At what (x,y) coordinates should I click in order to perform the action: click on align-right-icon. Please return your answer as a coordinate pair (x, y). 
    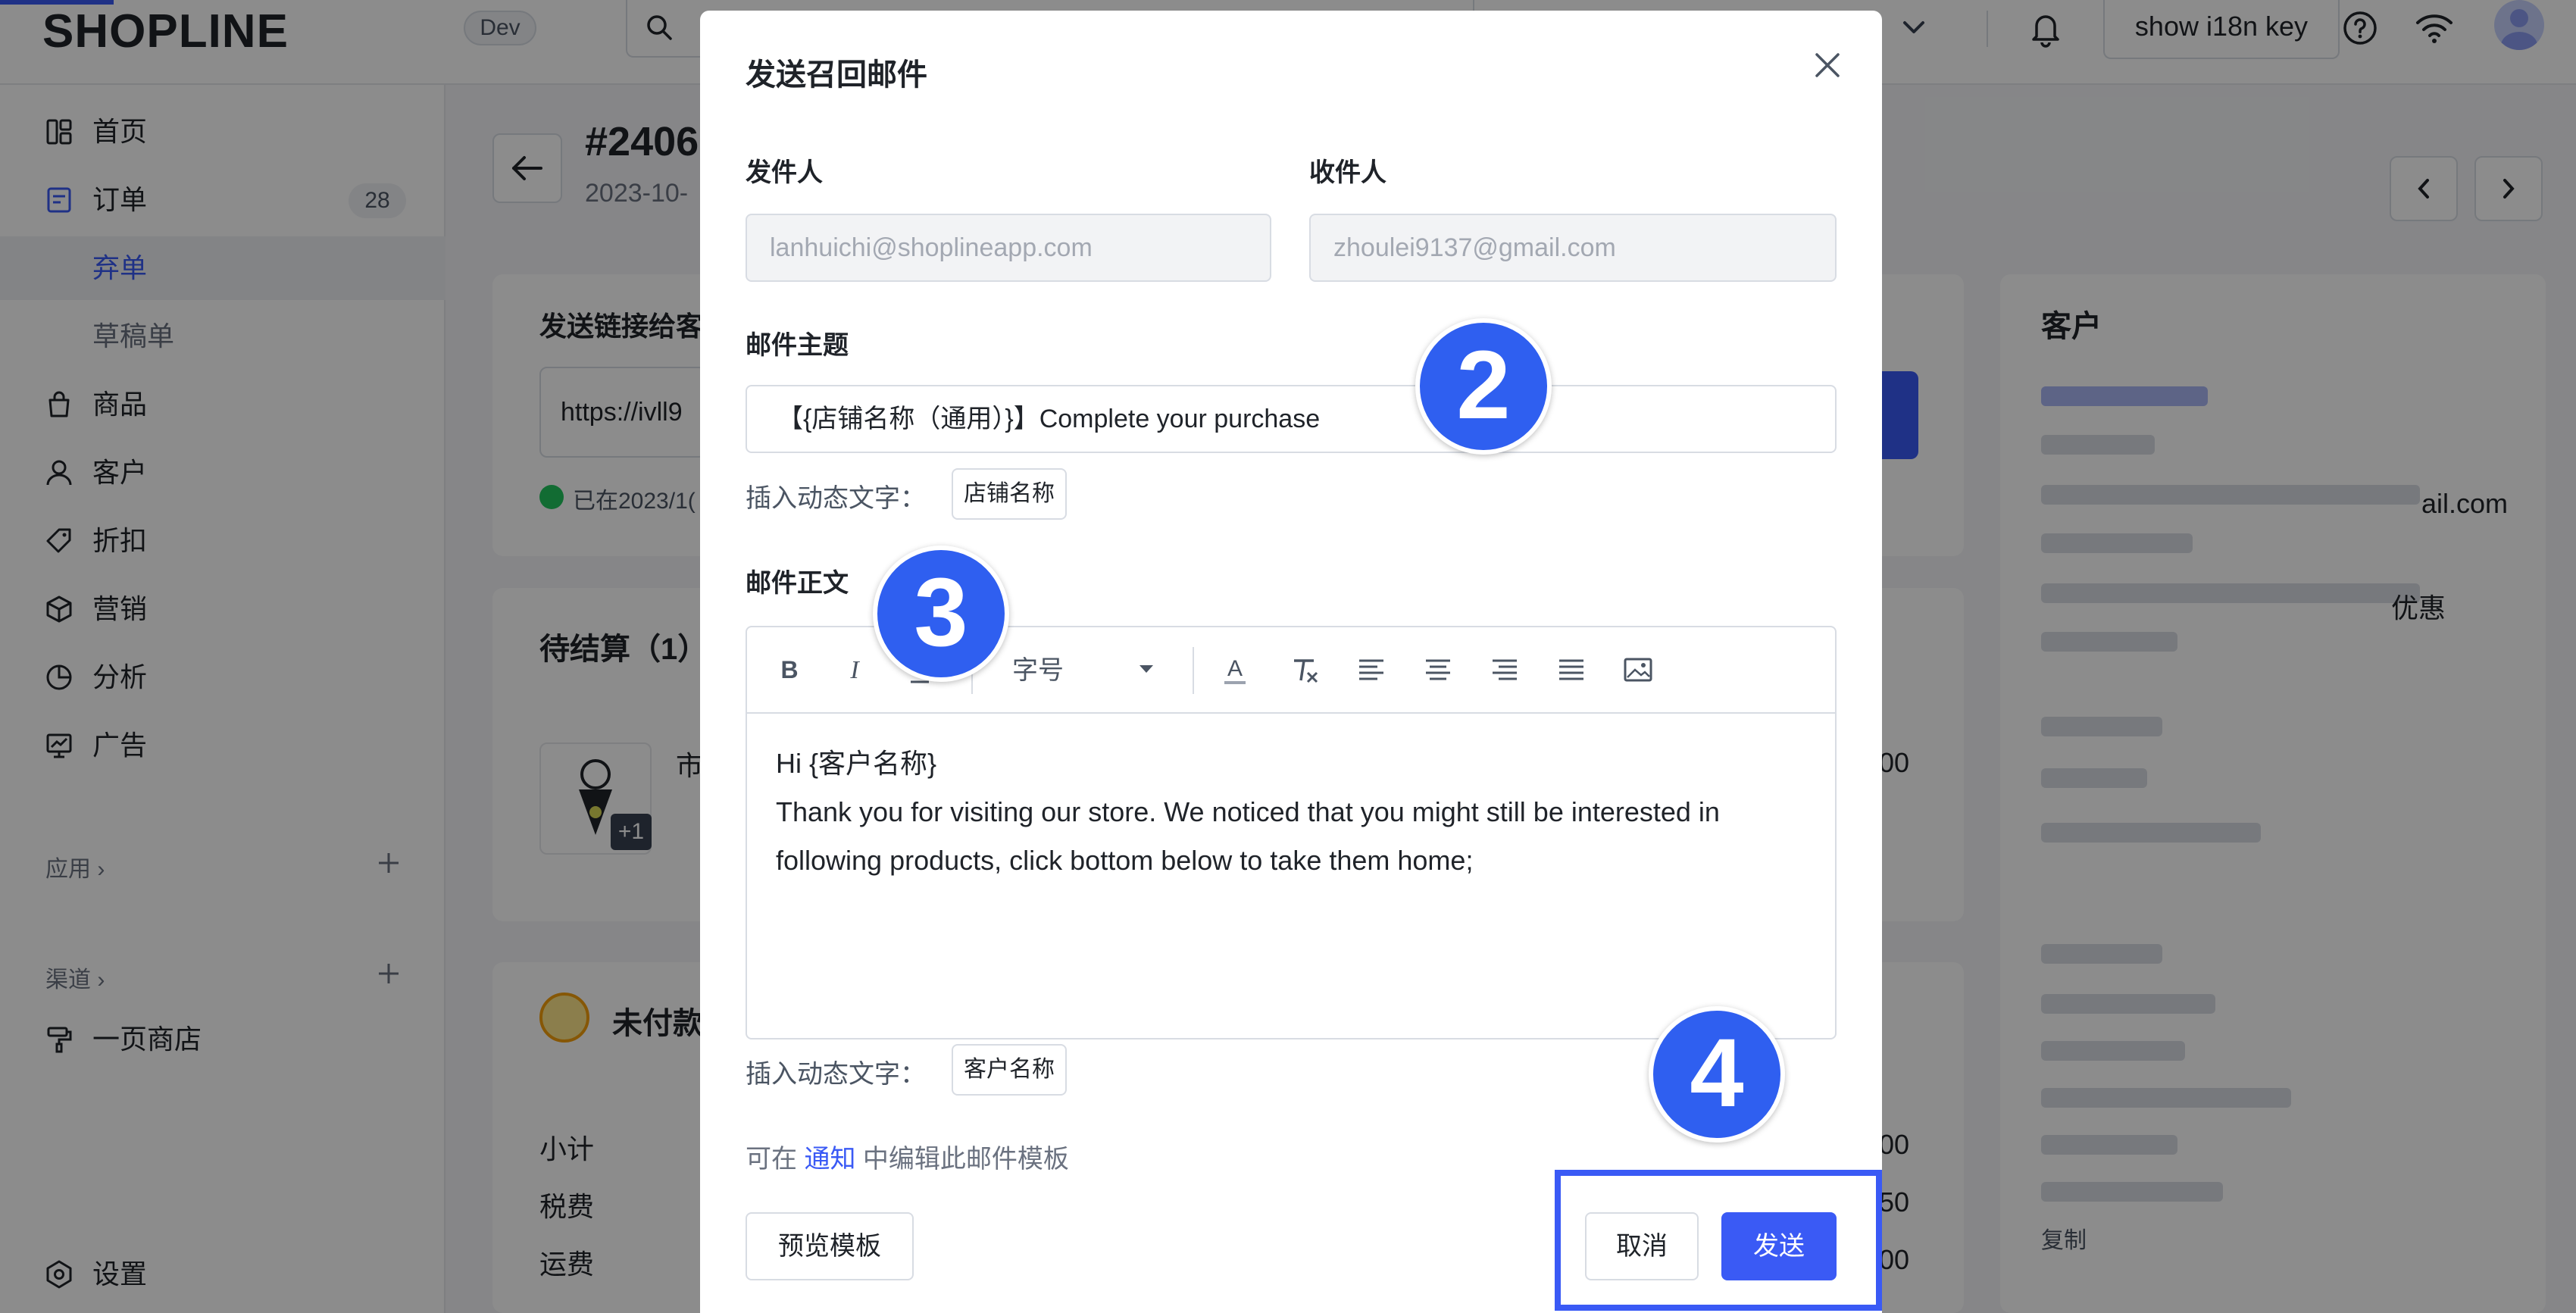
    Looking at the image, I should click on (1505, 669).